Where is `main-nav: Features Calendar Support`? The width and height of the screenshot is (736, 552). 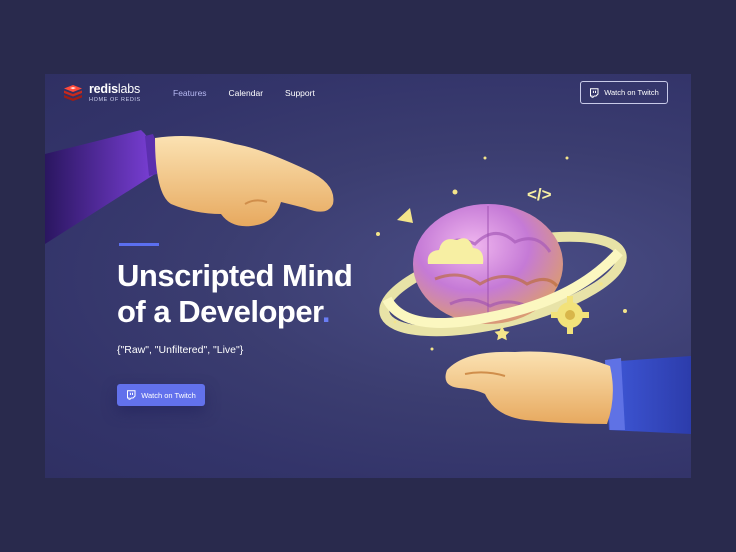 main-nav: Features Calendar Support is located at coordinates (244, 93).